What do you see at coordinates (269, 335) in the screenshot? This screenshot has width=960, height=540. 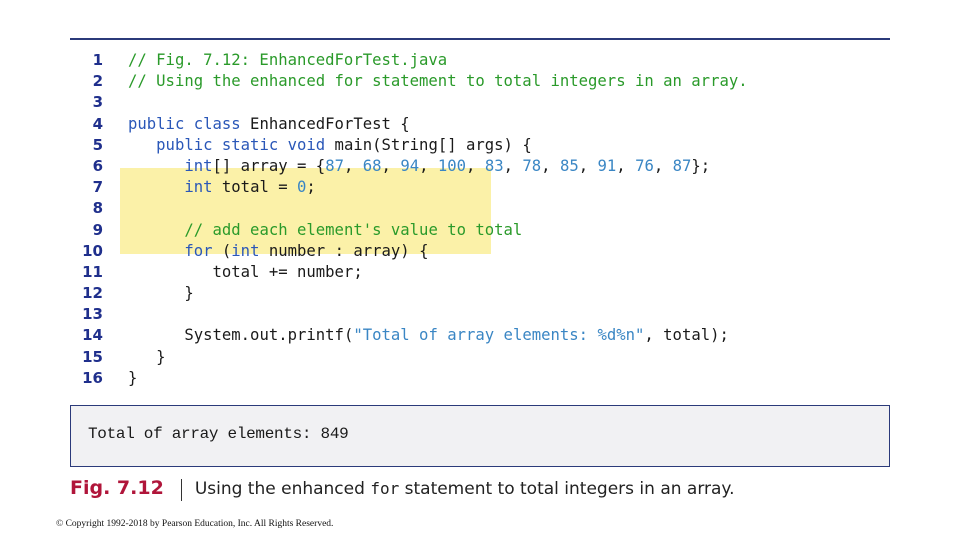 I see `code-token: System.out.printf(` at bounding box center [269, 335].